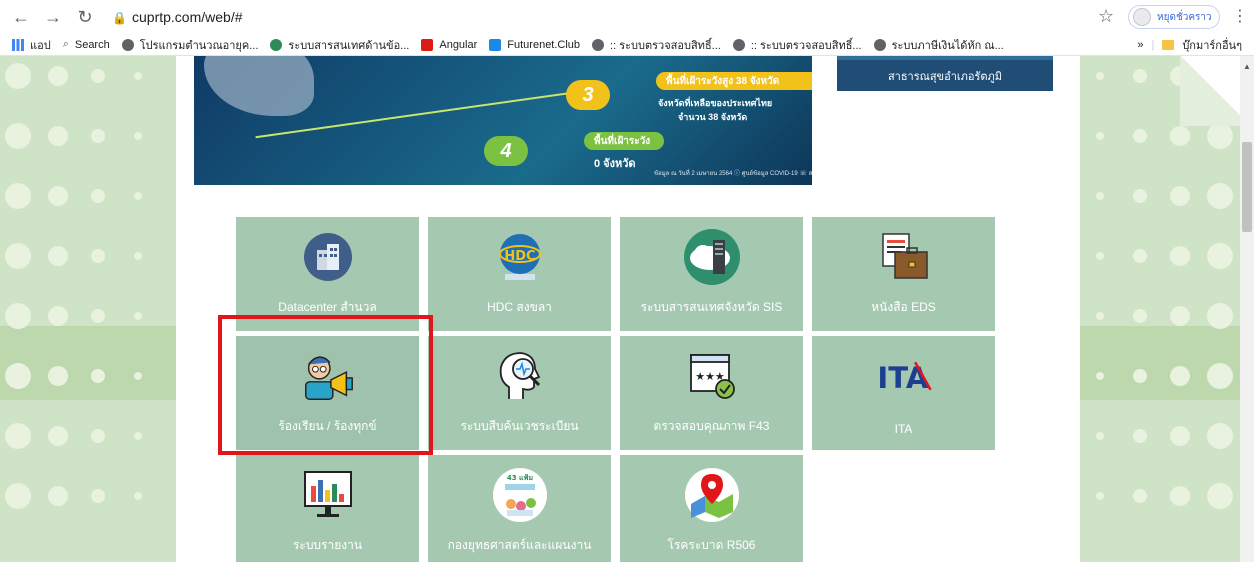 Image resolution: width=1254 pixels, height=562 pixels. Describe the element at coordinates (1212, 45) in the screenshot. I see `other-bookmarks-button: บุ๊กมาร์กอื่นๆ` at that location.